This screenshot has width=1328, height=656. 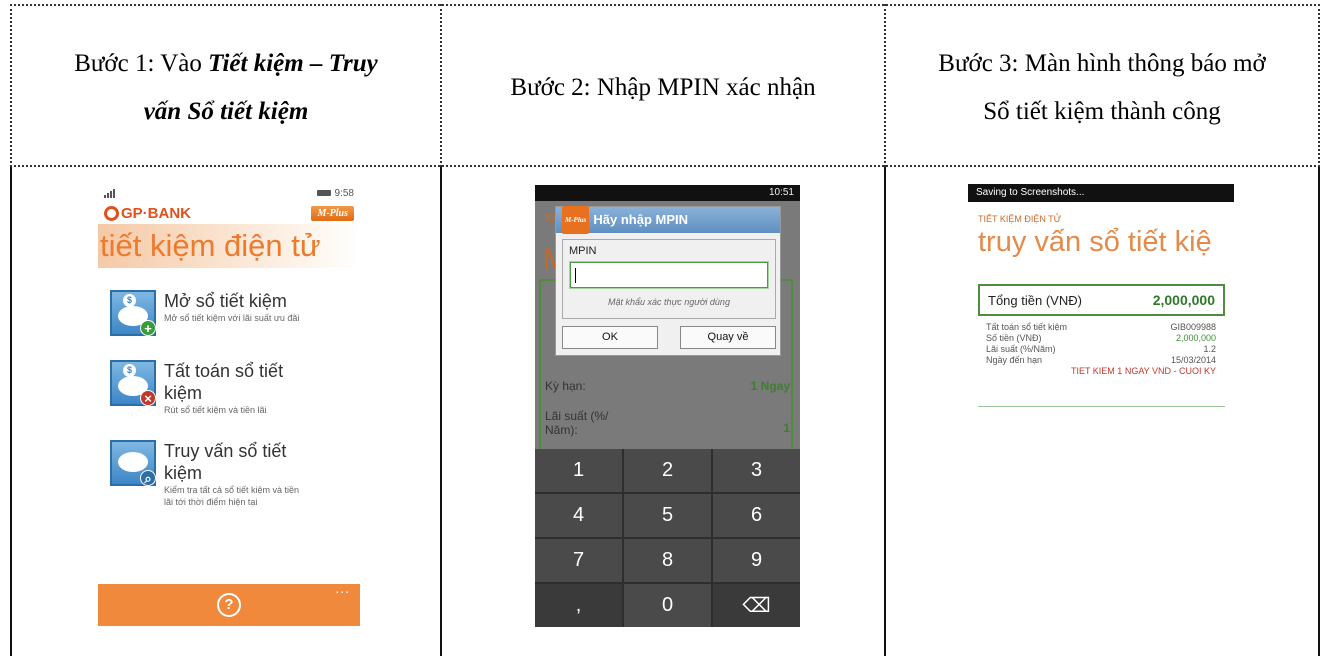 I want to click on key-2: 2, so click(x=667, y=470).